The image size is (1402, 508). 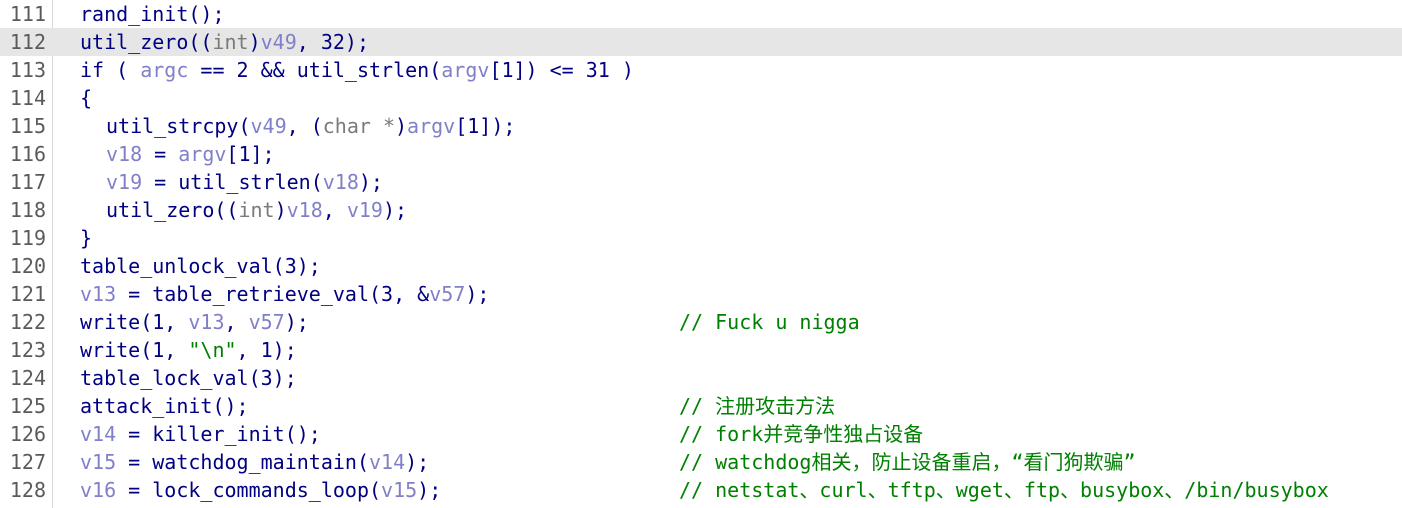 What do you see at coordinates (364, 210) in the screenshot?
I see `code-variable: v19` at bounding box center [364, 210].